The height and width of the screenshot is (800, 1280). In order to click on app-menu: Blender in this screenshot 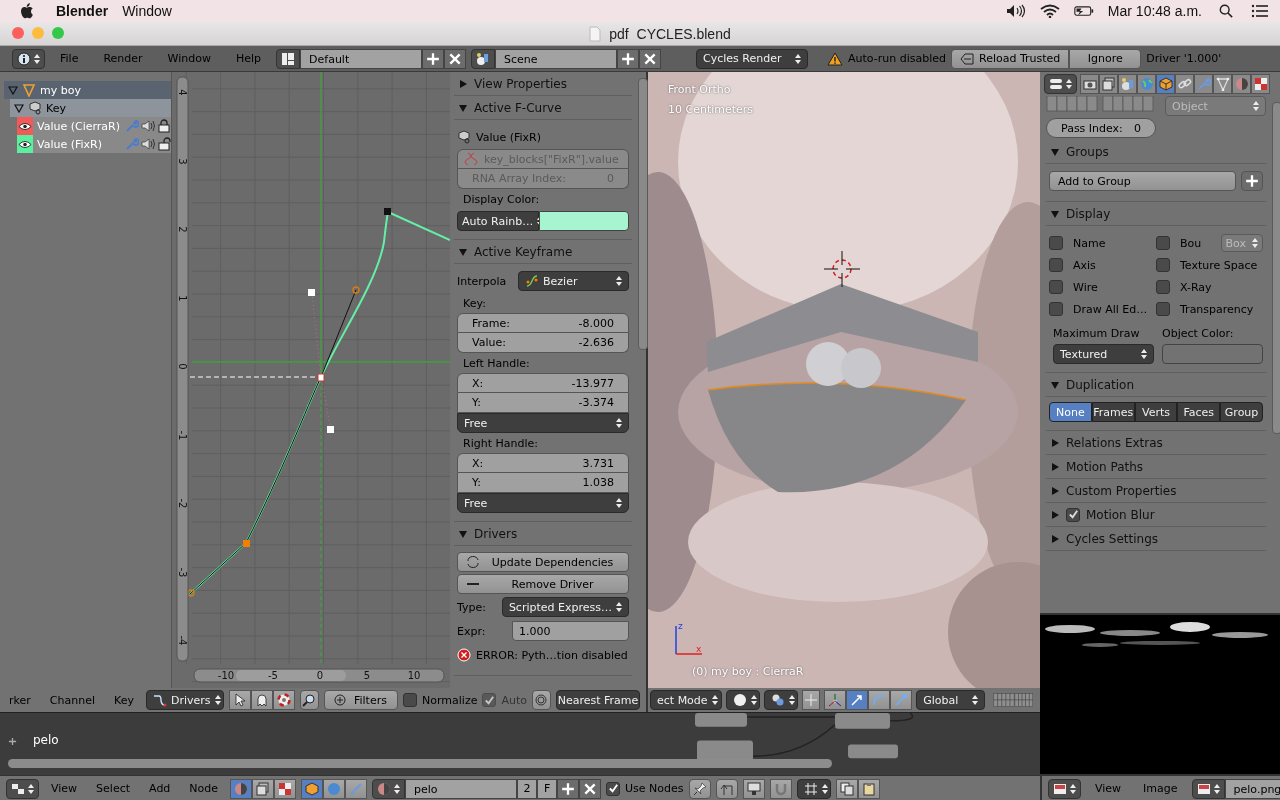, I will do `click(82, 11)`.